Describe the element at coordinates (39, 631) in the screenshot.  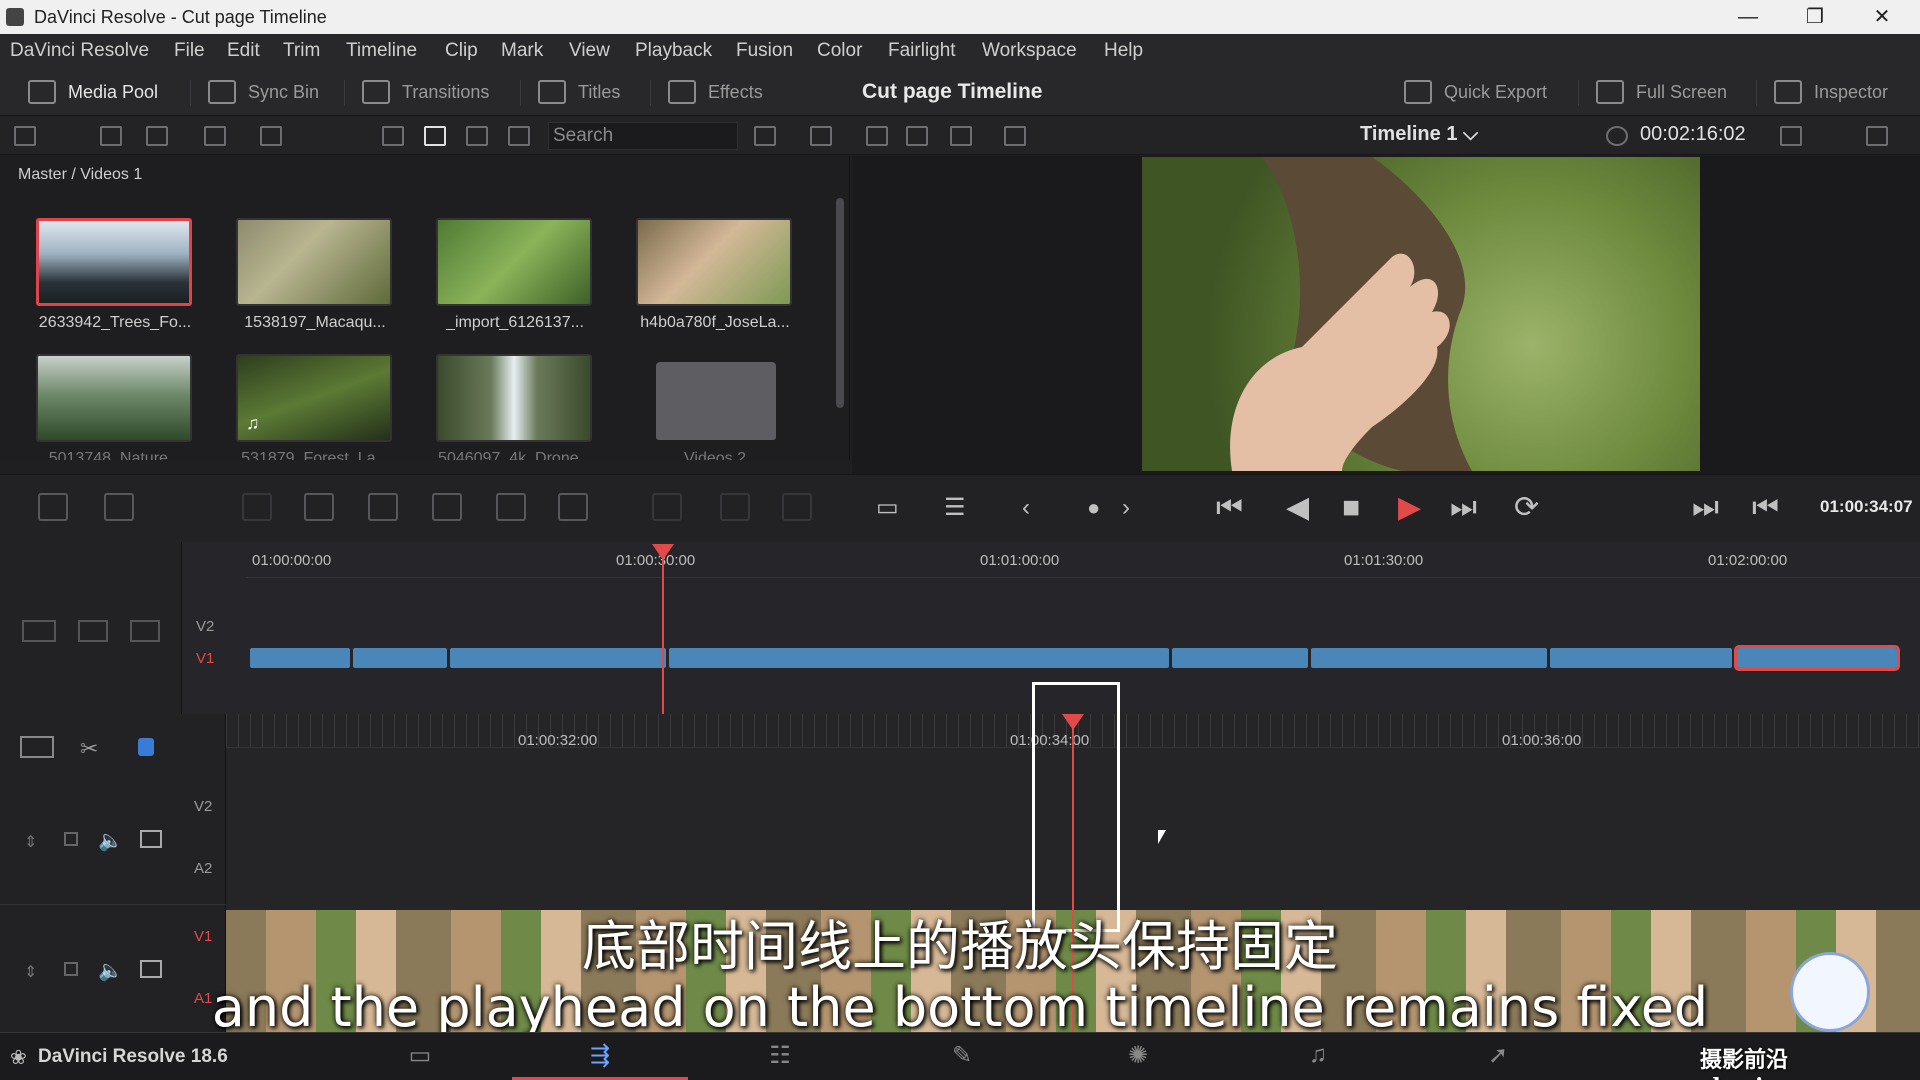
I see `track-options-icon` at that location.